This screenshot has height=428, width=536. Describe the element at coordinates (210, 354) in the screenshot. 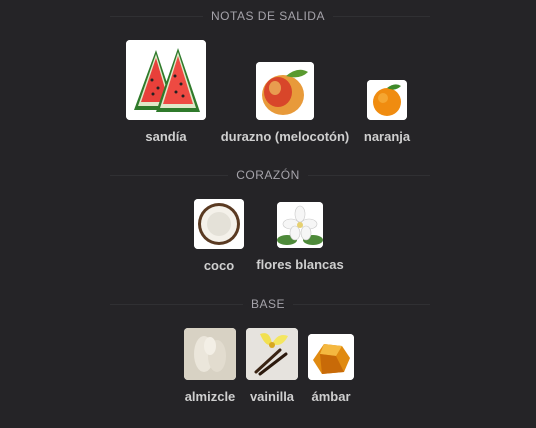

I see `musk-icon` at that location.